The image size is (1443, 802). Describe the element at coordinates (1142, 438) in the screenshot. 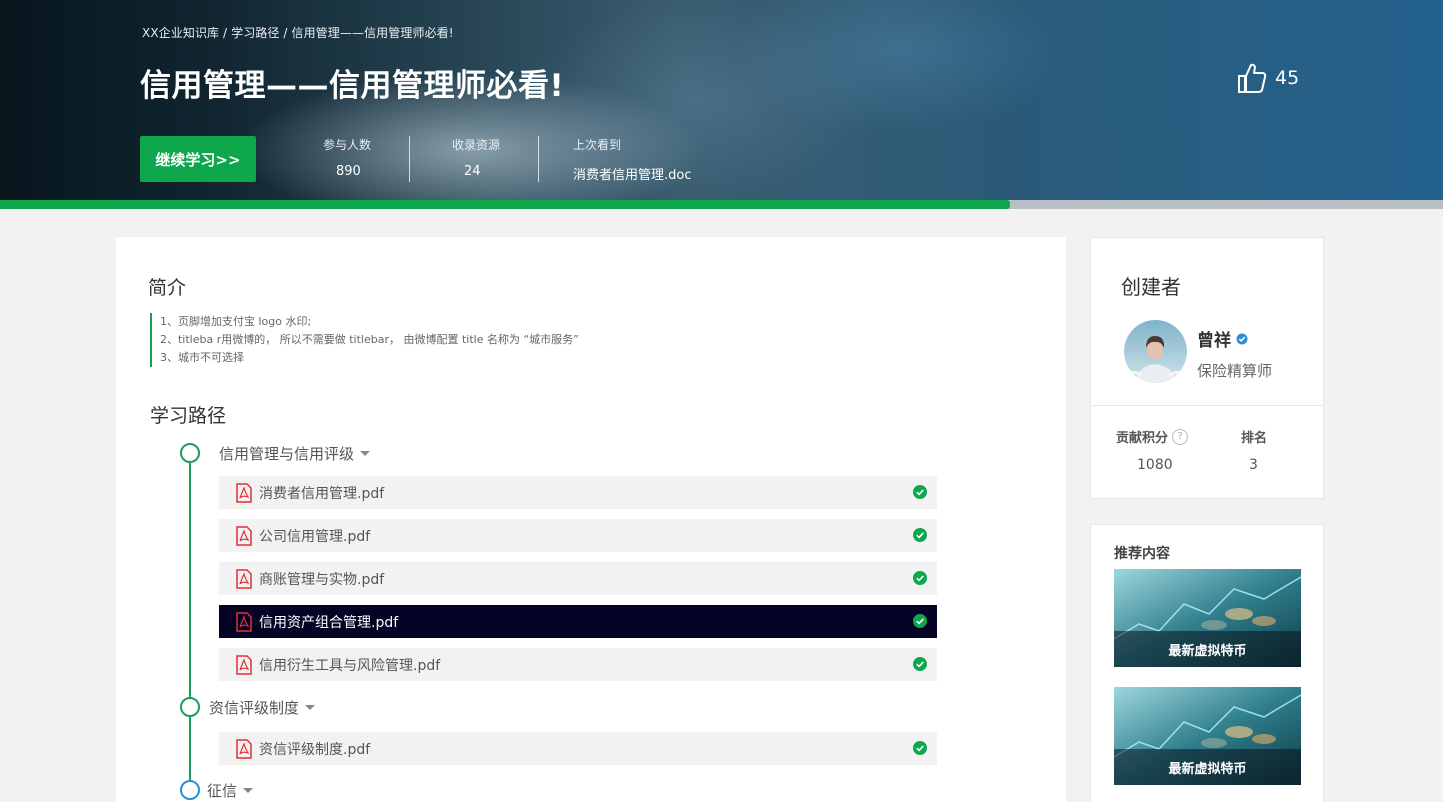

I see `points-label: 贡献积分` at that location.